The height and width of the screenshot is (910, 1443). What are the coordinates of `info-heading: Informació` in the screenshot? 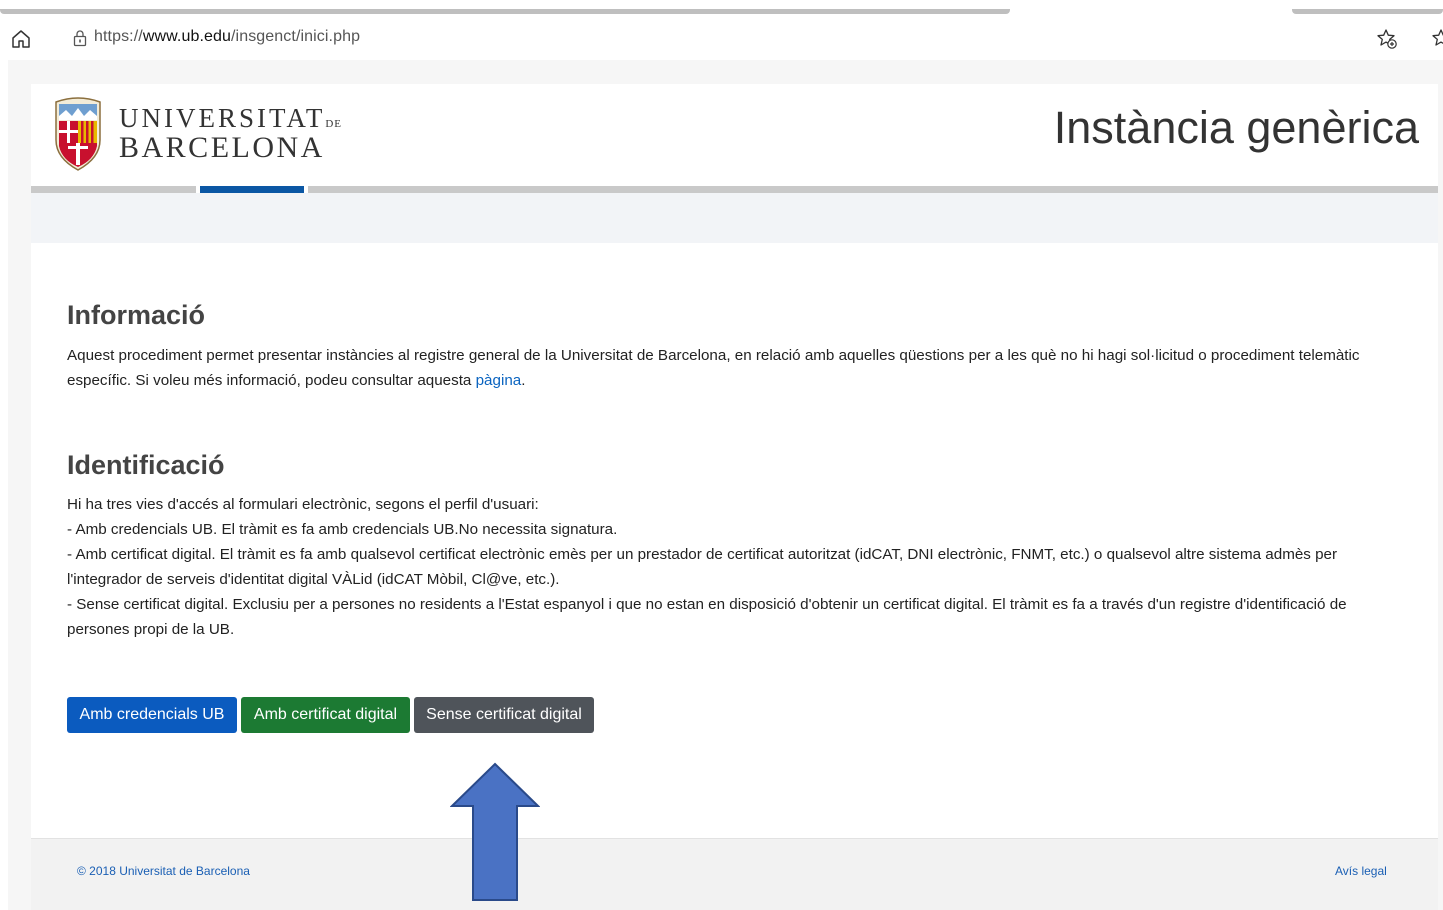 It's located at (136, 315).